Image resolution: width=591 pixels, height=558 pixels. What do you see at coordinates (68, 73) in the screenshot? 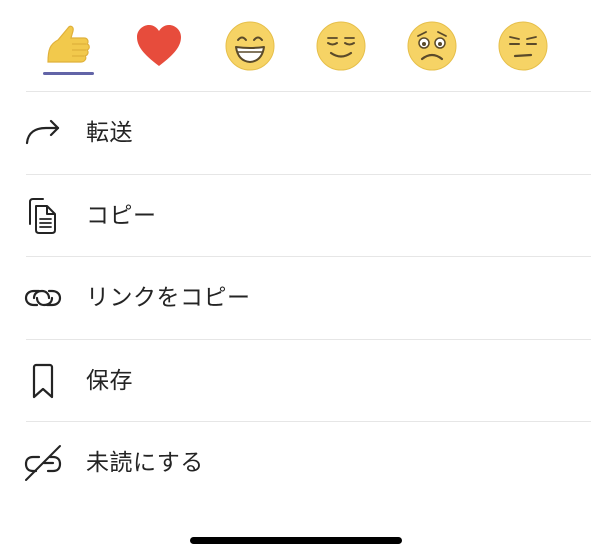
I see `selected-reaction-indicator` at bounding box center [68, 73].